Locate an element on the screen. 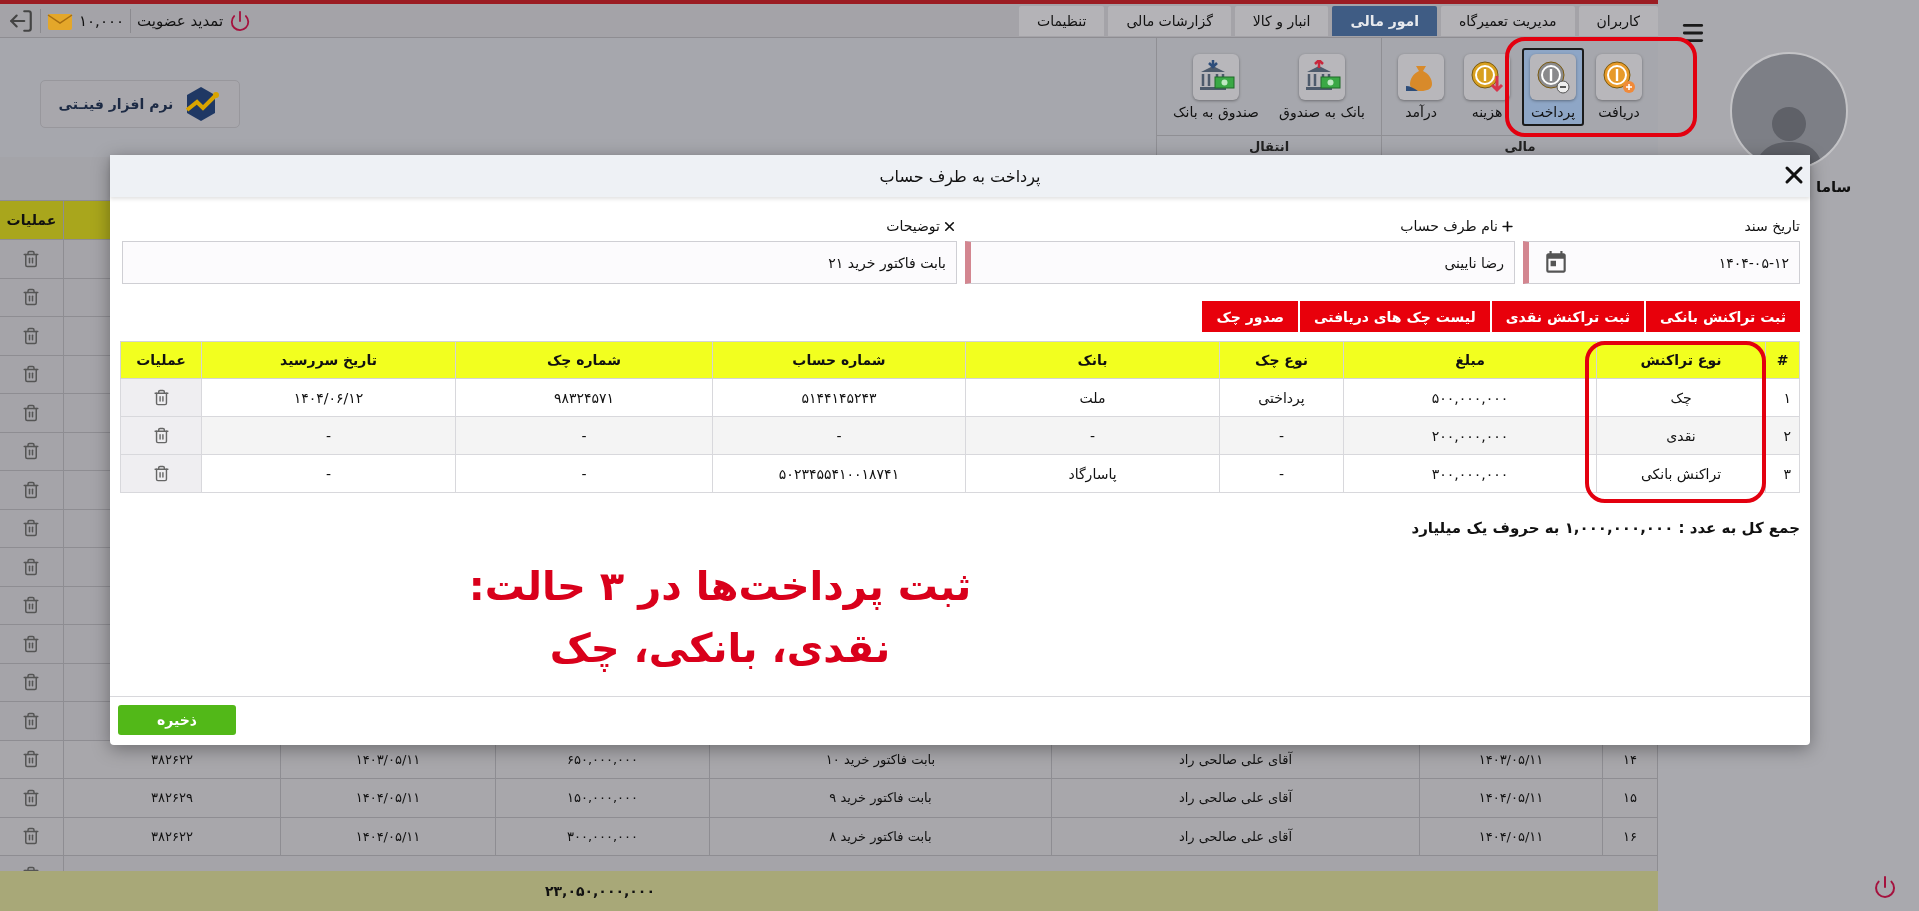 The width and height of the screenshot is (1919, 911). table-cell: ۵۱۴۴۱۴۵۲۴۳ is located at coordinates (839, 397).